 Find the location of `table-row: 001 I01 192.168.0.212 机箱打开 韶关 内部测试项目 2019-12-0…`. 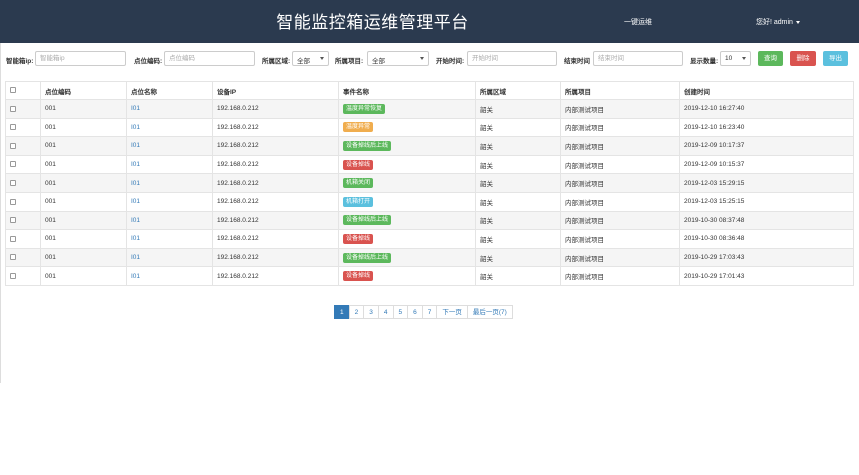

table-row: 001 I01 192.168.0.212 机箱打开 韶关 内部测试项目 2019-12-0… is located at coordinates (429, 201).